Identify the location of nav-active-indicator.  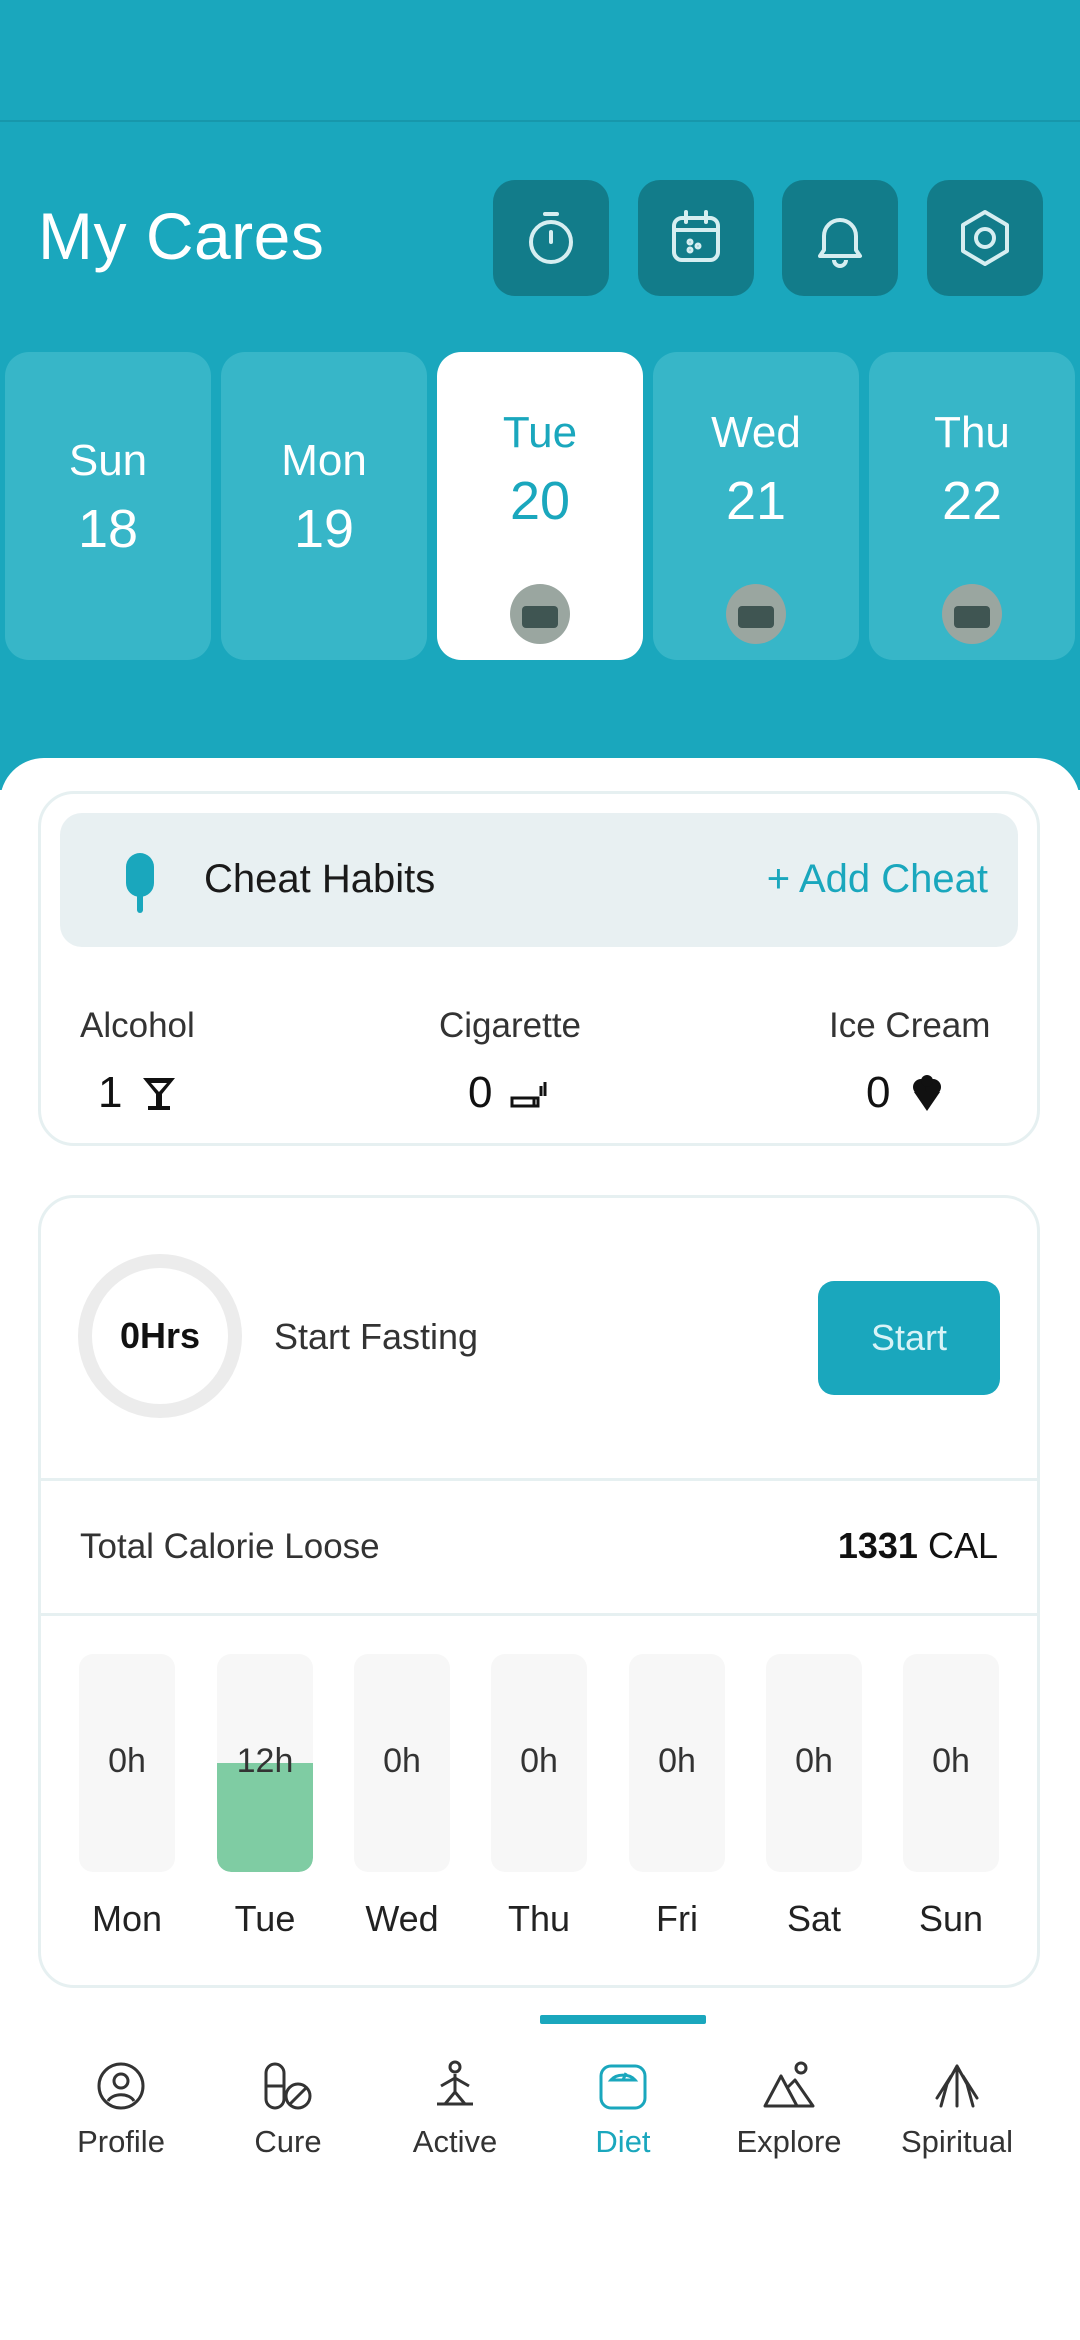
(623, 2019).